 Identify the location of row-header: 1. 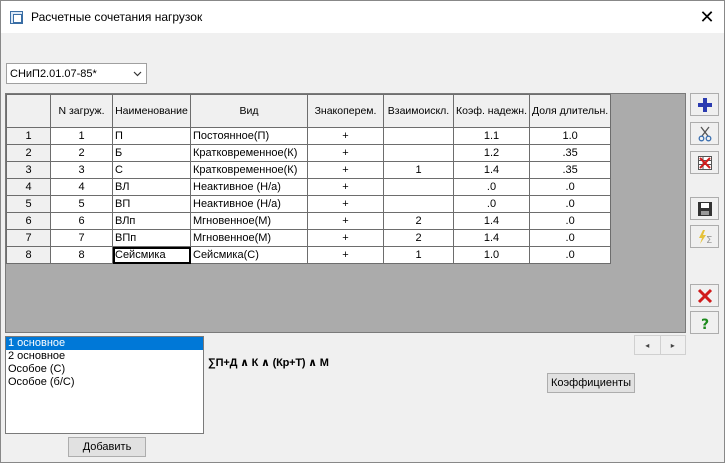
(28, 136).